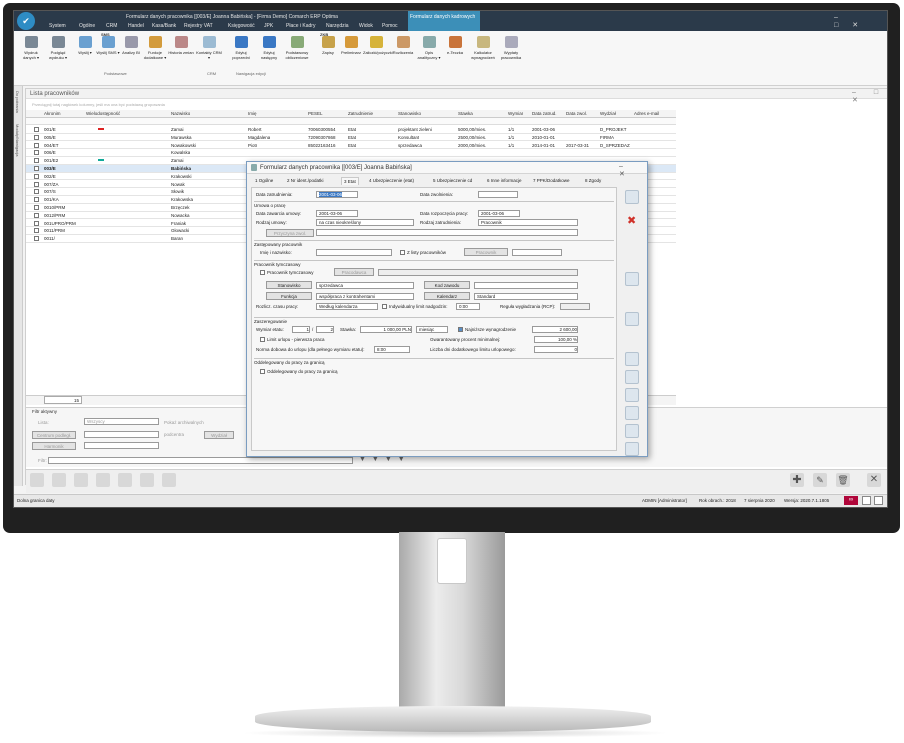 The height and width of the screenshot is (743, 904). I want to click on person-icon, so click(81, 480).